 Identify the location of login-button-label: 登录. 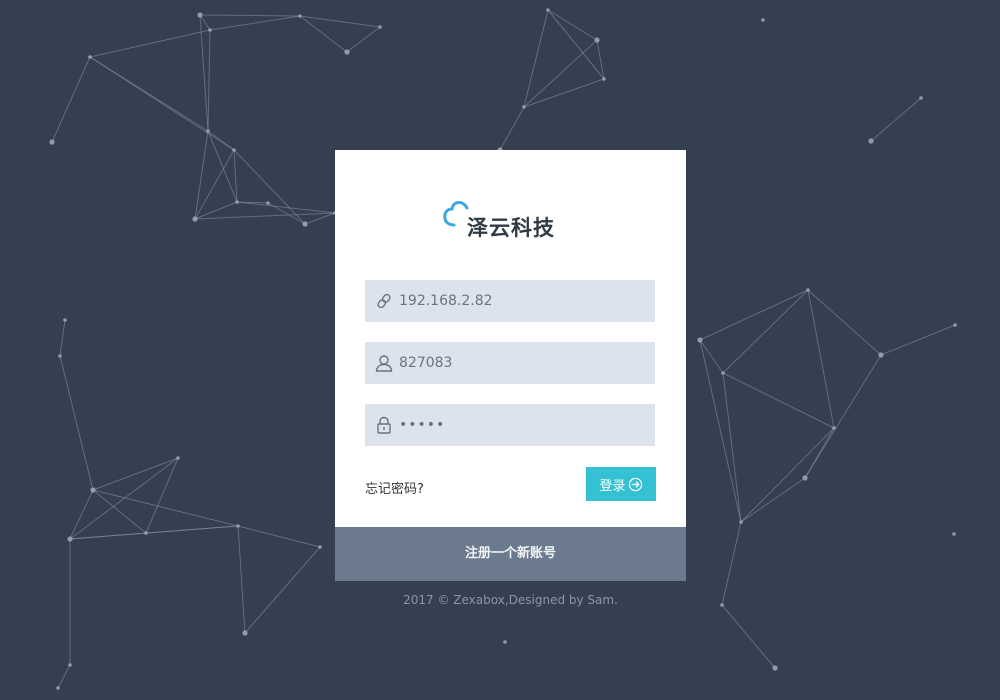
(612, 486).